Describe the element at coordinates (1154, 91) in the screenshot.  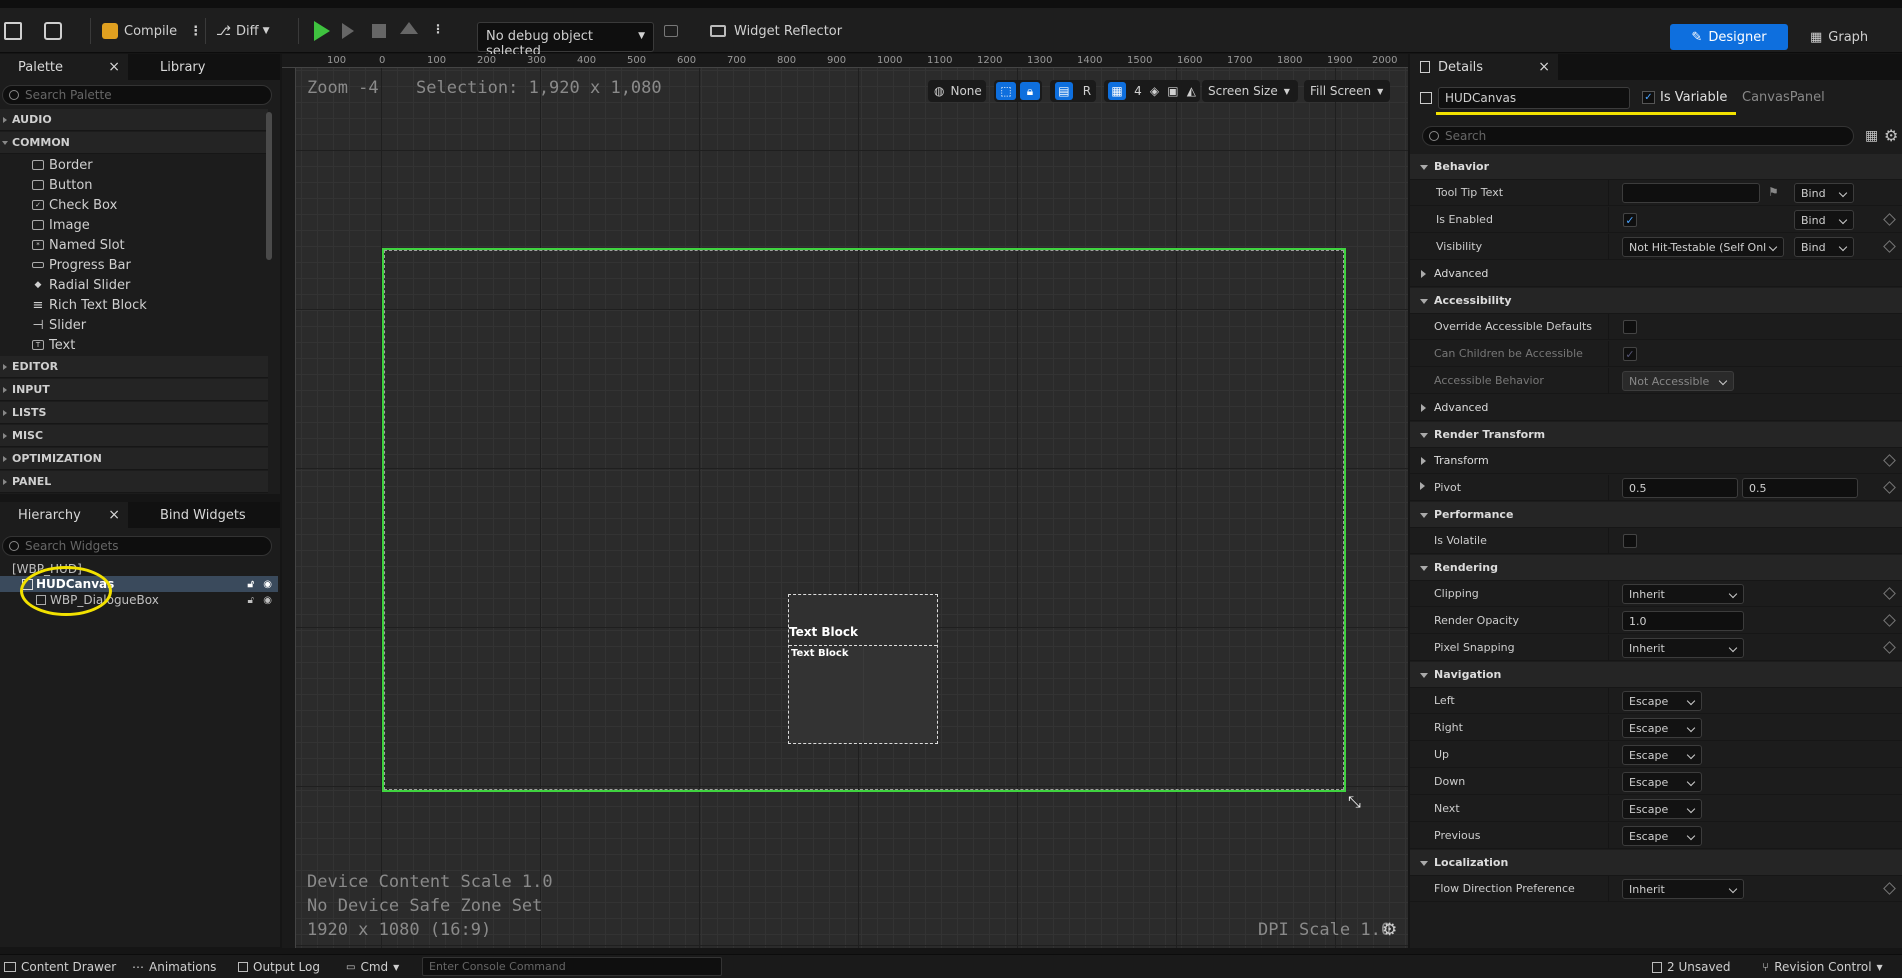
I see `scale-icon: ◈` at that location.